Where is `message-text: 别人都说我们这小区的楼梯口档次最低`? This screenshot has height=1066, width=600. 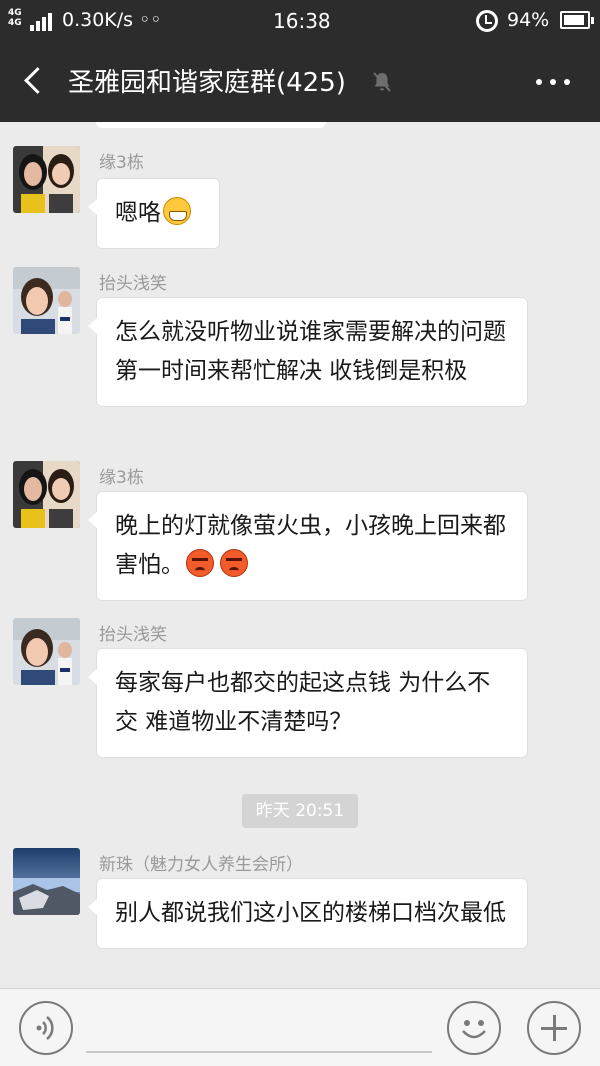 message-text: 别人都说我们这小区的楼梯口档次最低 is located at coordinates (310, 913).